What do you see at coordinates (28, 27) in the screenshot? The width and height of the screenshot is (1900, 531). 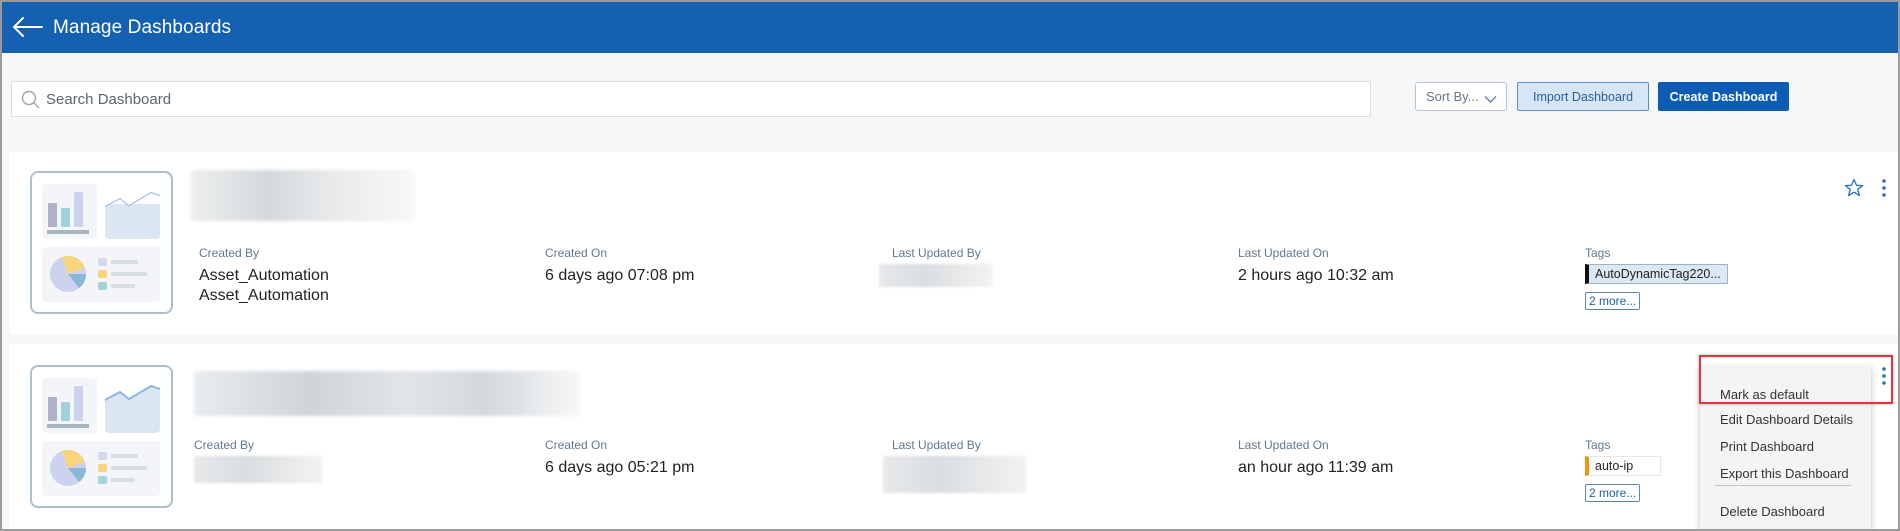 I see `back-arrow-icon` at bounding box center [28, 27].